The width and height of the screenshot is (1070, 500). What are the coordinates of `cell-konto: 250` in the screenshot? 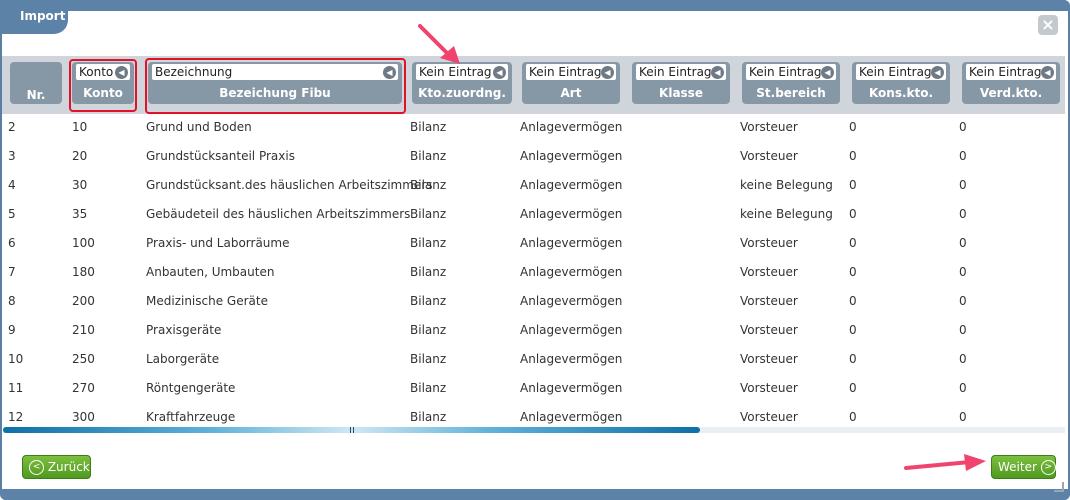 It's located at (83, 359).